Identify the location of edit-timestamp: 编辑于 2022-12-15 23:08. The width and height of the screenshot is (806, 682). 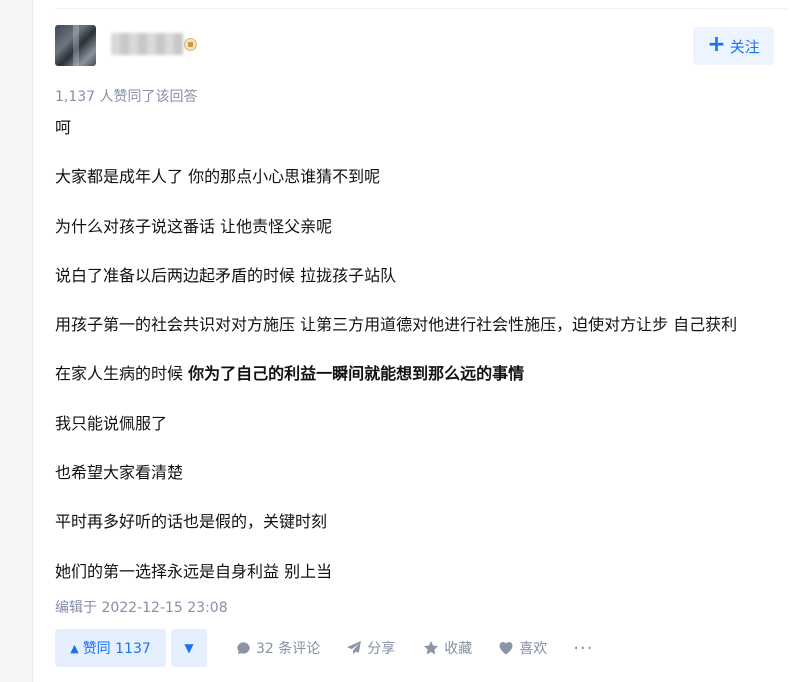
(141, 607).